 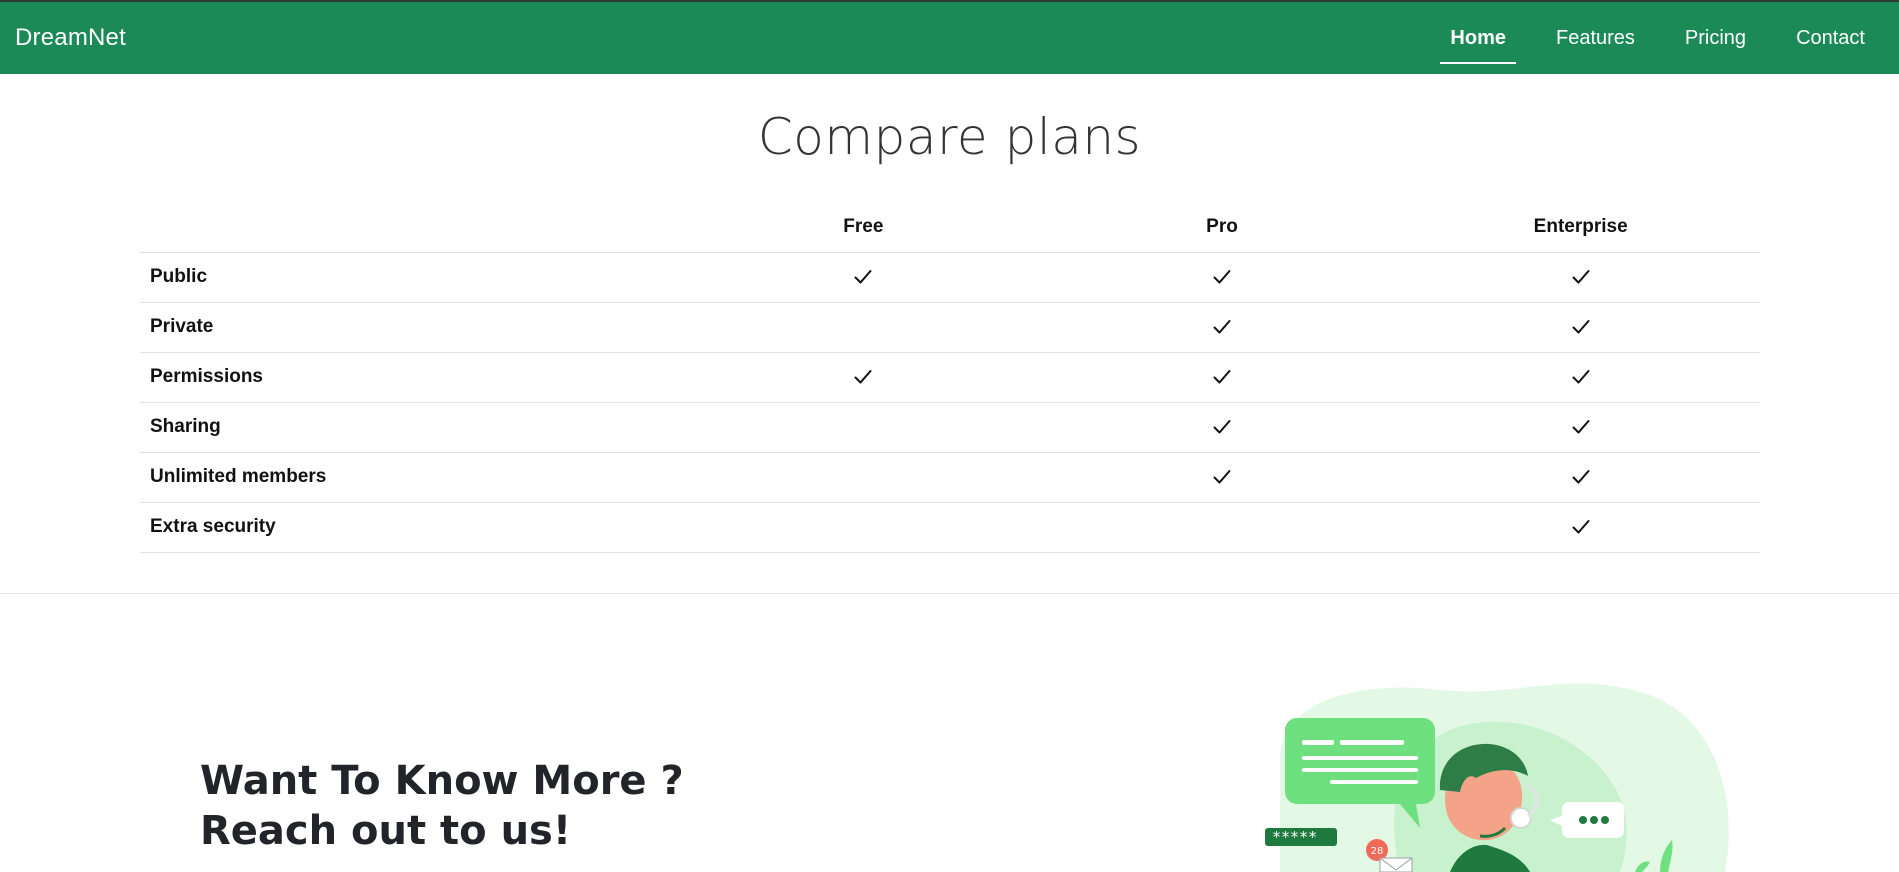 I want to click on table-row: Permissions, so click(x=950, y=377).